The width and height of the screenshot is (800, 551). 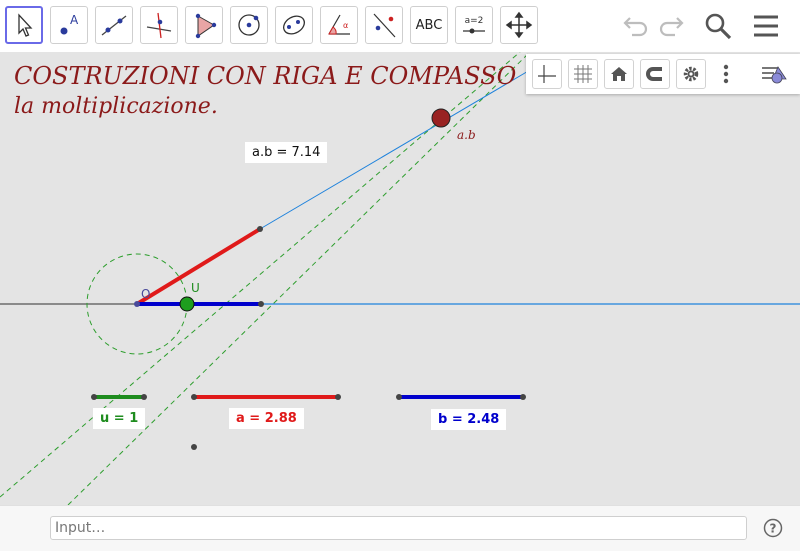 I want to click on question-icon: ?, so click(x=773, y=528).